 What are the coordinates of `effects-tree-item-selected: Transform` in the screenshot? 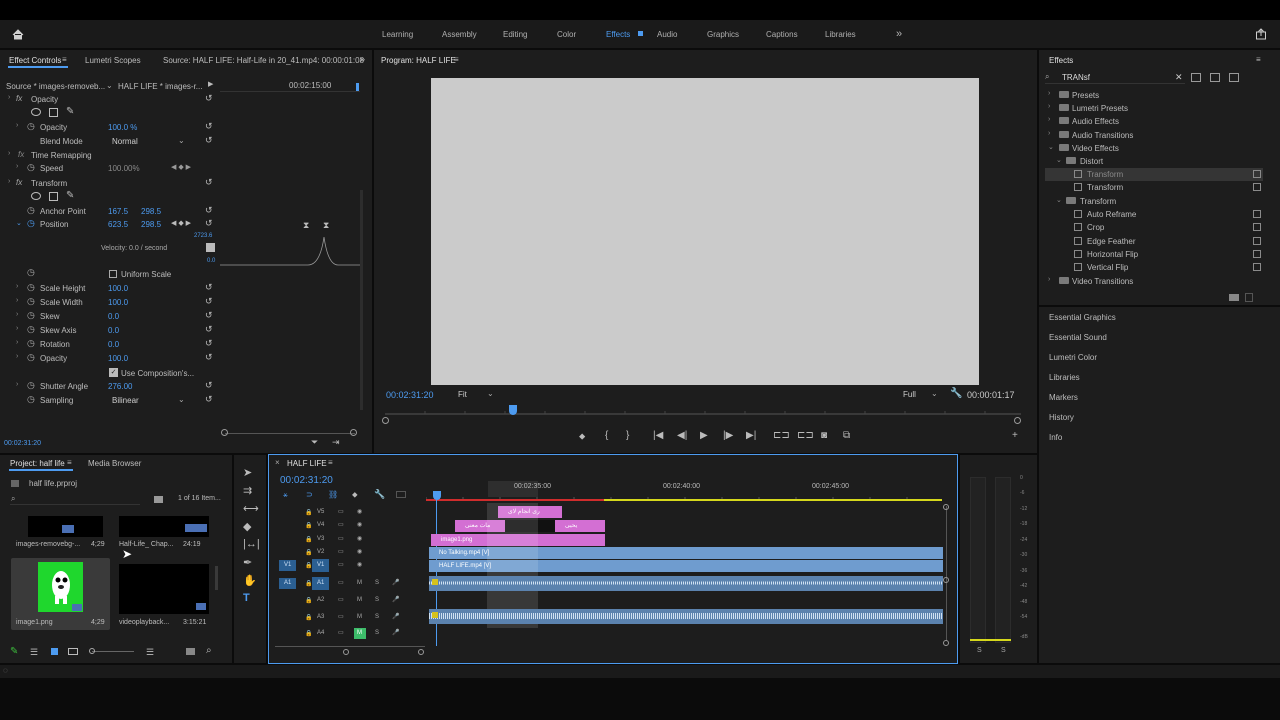 It's located at (1154, 174).